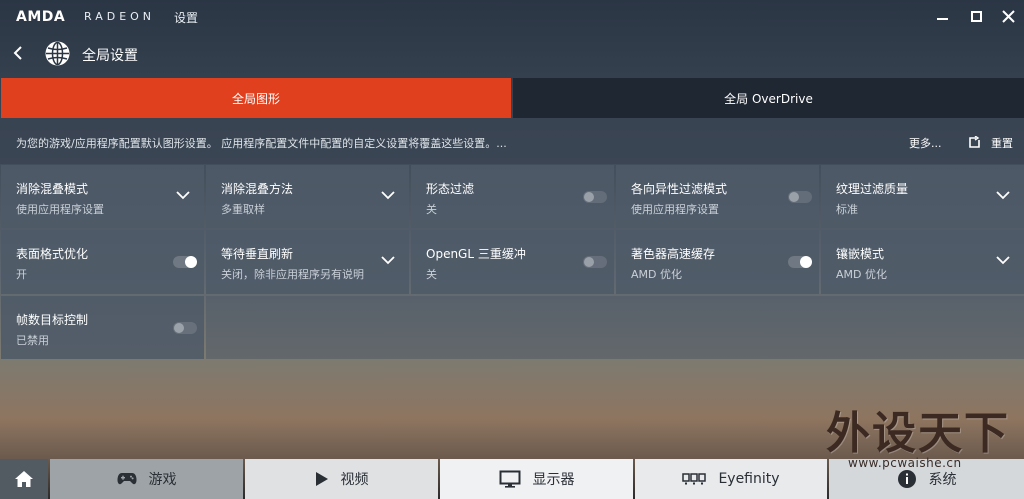  Describe the element at coordinates (942, 16) in the screenshot. I see `minimize-button` at that location.